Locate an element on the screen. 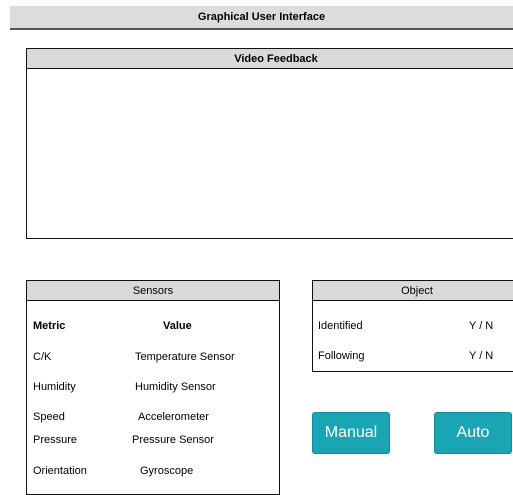 The image size is (513, 495). sensors-header: Sensors is located at coordinates (153, 291).